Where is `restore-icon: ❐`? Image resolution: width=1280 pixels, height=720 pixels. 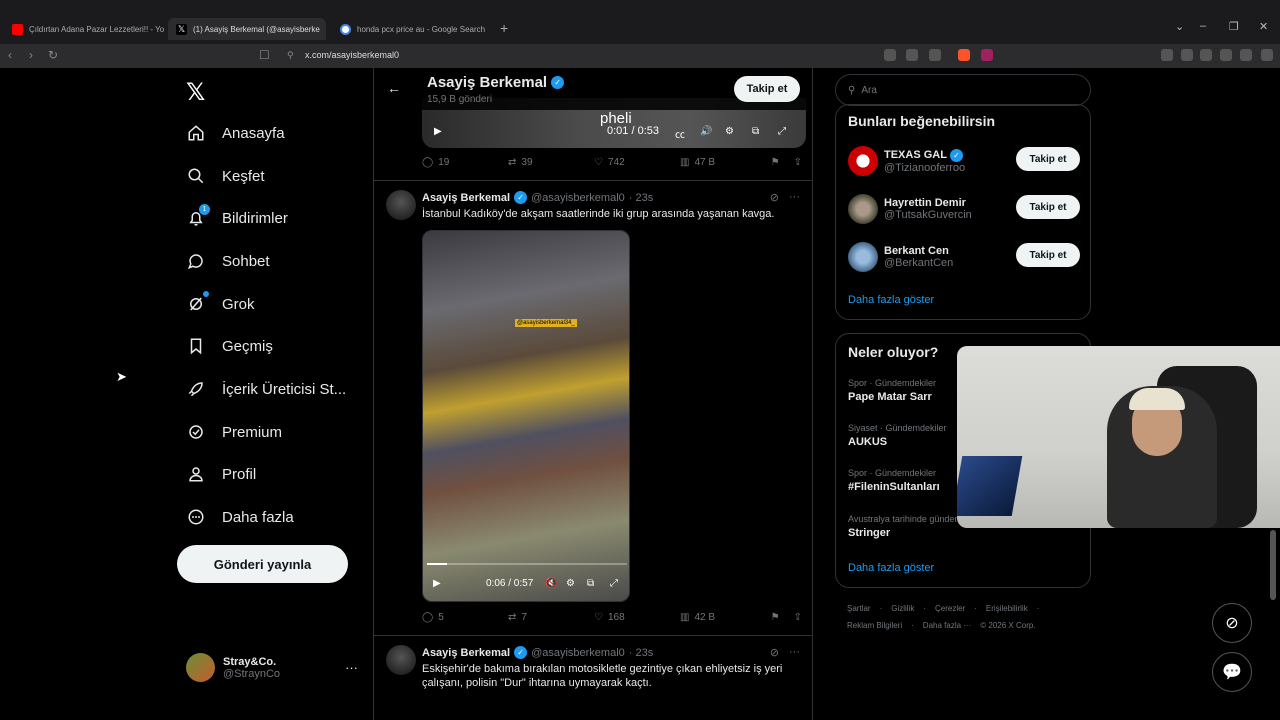
restore-icon: ❐ is located at coordinates (1234, 26).